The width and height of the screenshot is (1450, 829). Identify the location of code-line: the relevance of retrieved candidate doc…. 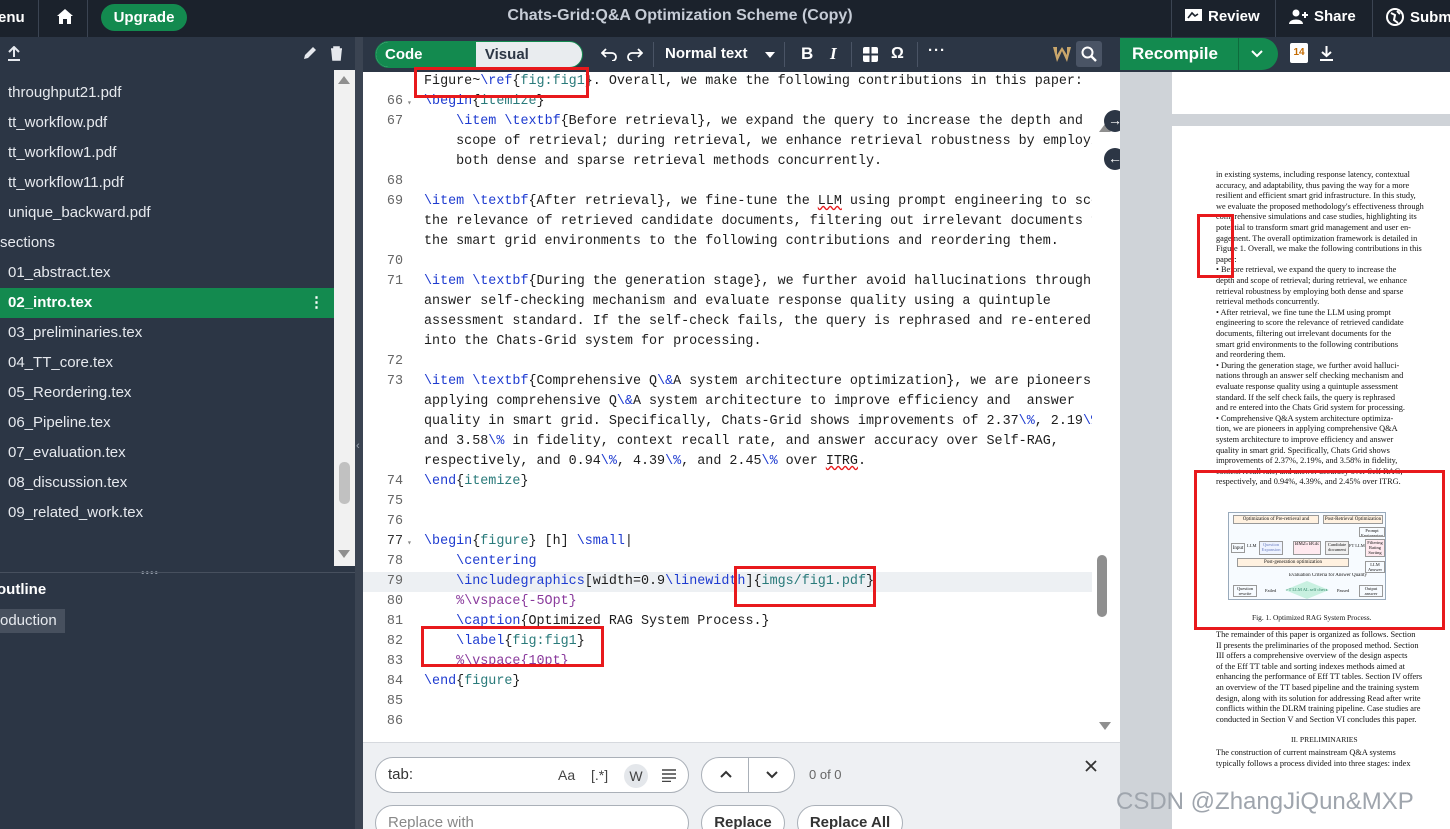
(758, 222).